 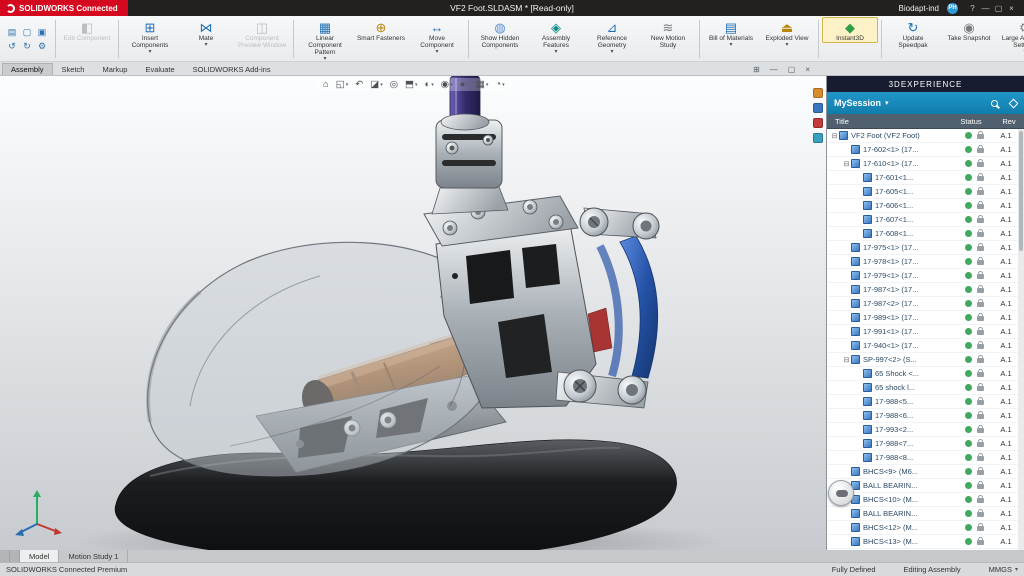 I want to click on tree-row: 17-979<1> (17... A.1, so click(x=922, y=276).